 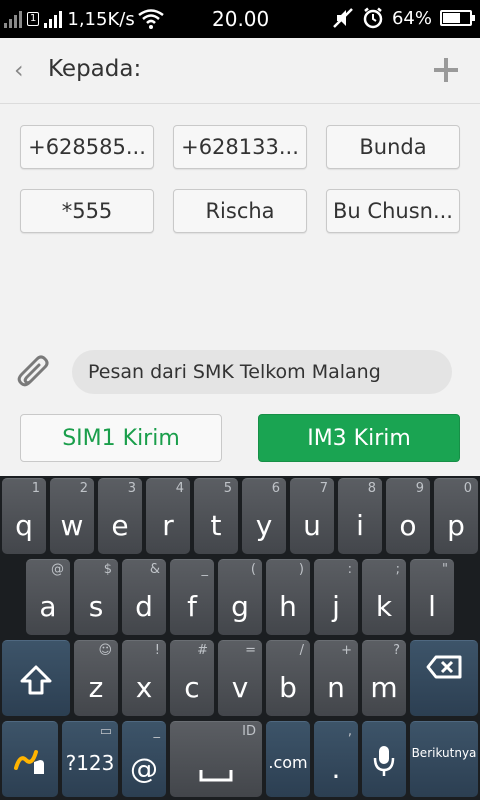 I want to click on space-bar-icon, so click(x=216, y=776).